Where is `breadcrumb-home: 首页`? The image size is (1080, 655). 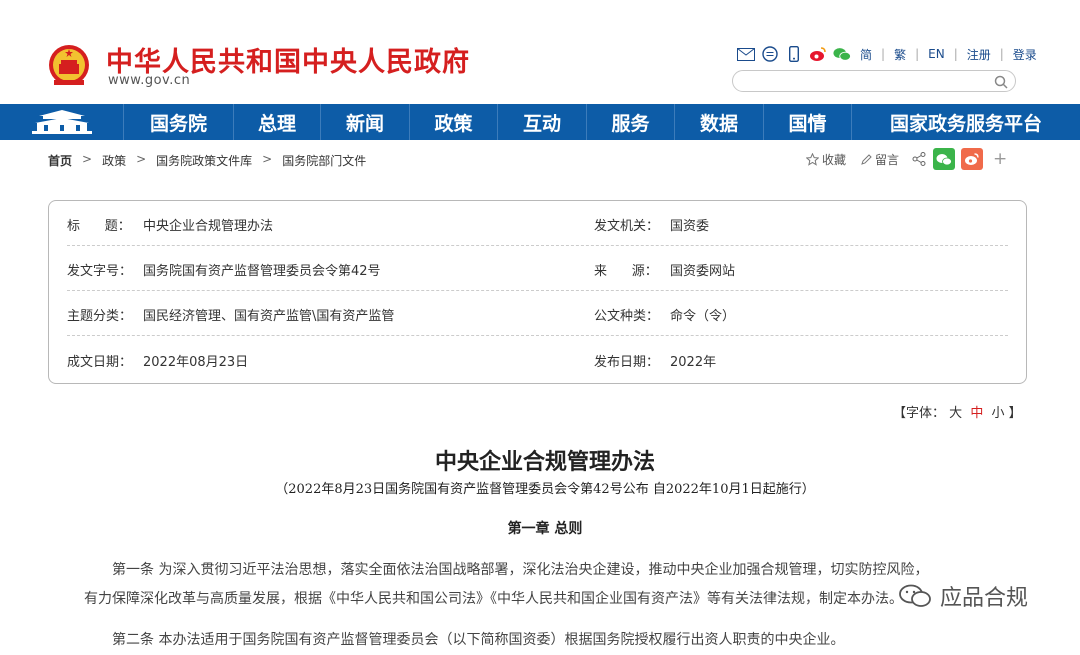
breadcrumb-home: 首页 is located at coordinates (60, 160).